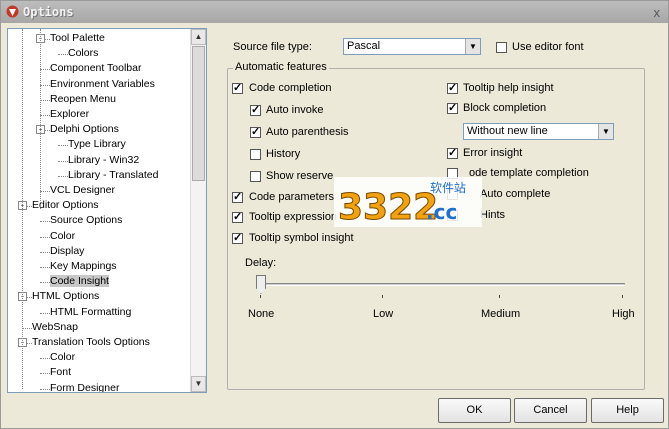 The width and height of the screenshot is (669, 429). Describe the element at coordinates (493, 215) in the screenshot. I see `hints-label: Hints` at that location.